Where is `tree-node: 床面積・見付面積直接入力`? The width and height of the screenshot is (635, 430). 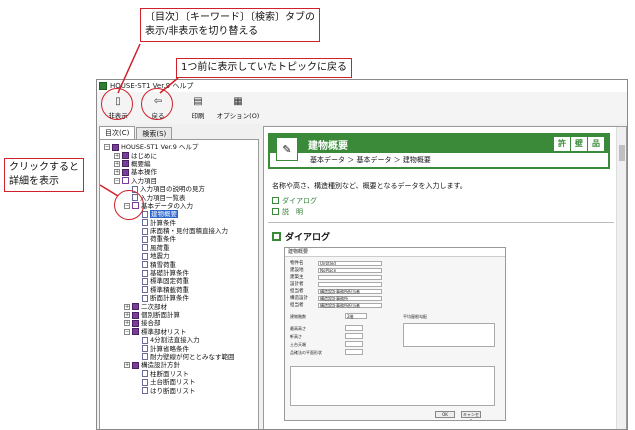 tree-node: 床面積・見付面積直接入力 is located at coordinates (179, 231).